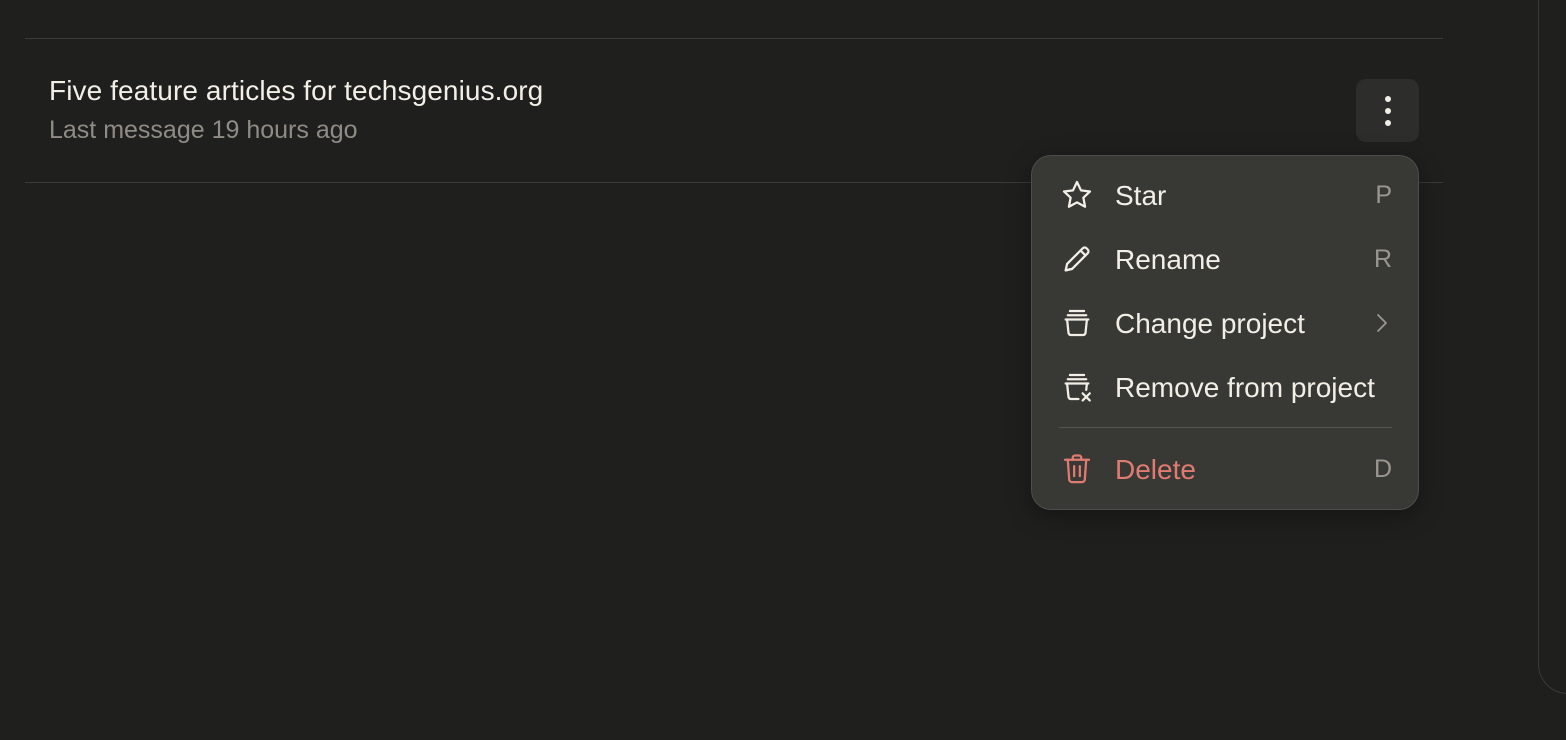 The height and width of the screenshot is (740, 1566). What do you see at coordinates (1141, 195) in the screenshot?
I see `menu-item-label: Star` at bounding box center [1141, 195].